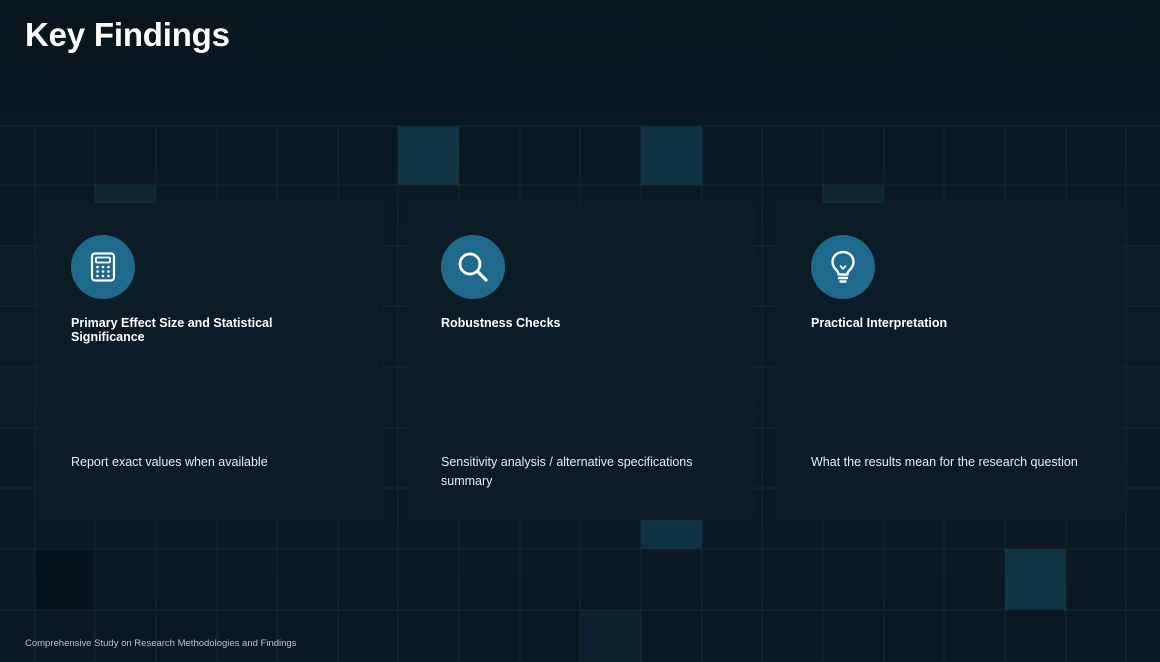 The height and width of the screenshot is (662, 1160). Describe the element at coordinates (473, 267) in the screenshot. I see `magnifying-glass-icon` at that location.